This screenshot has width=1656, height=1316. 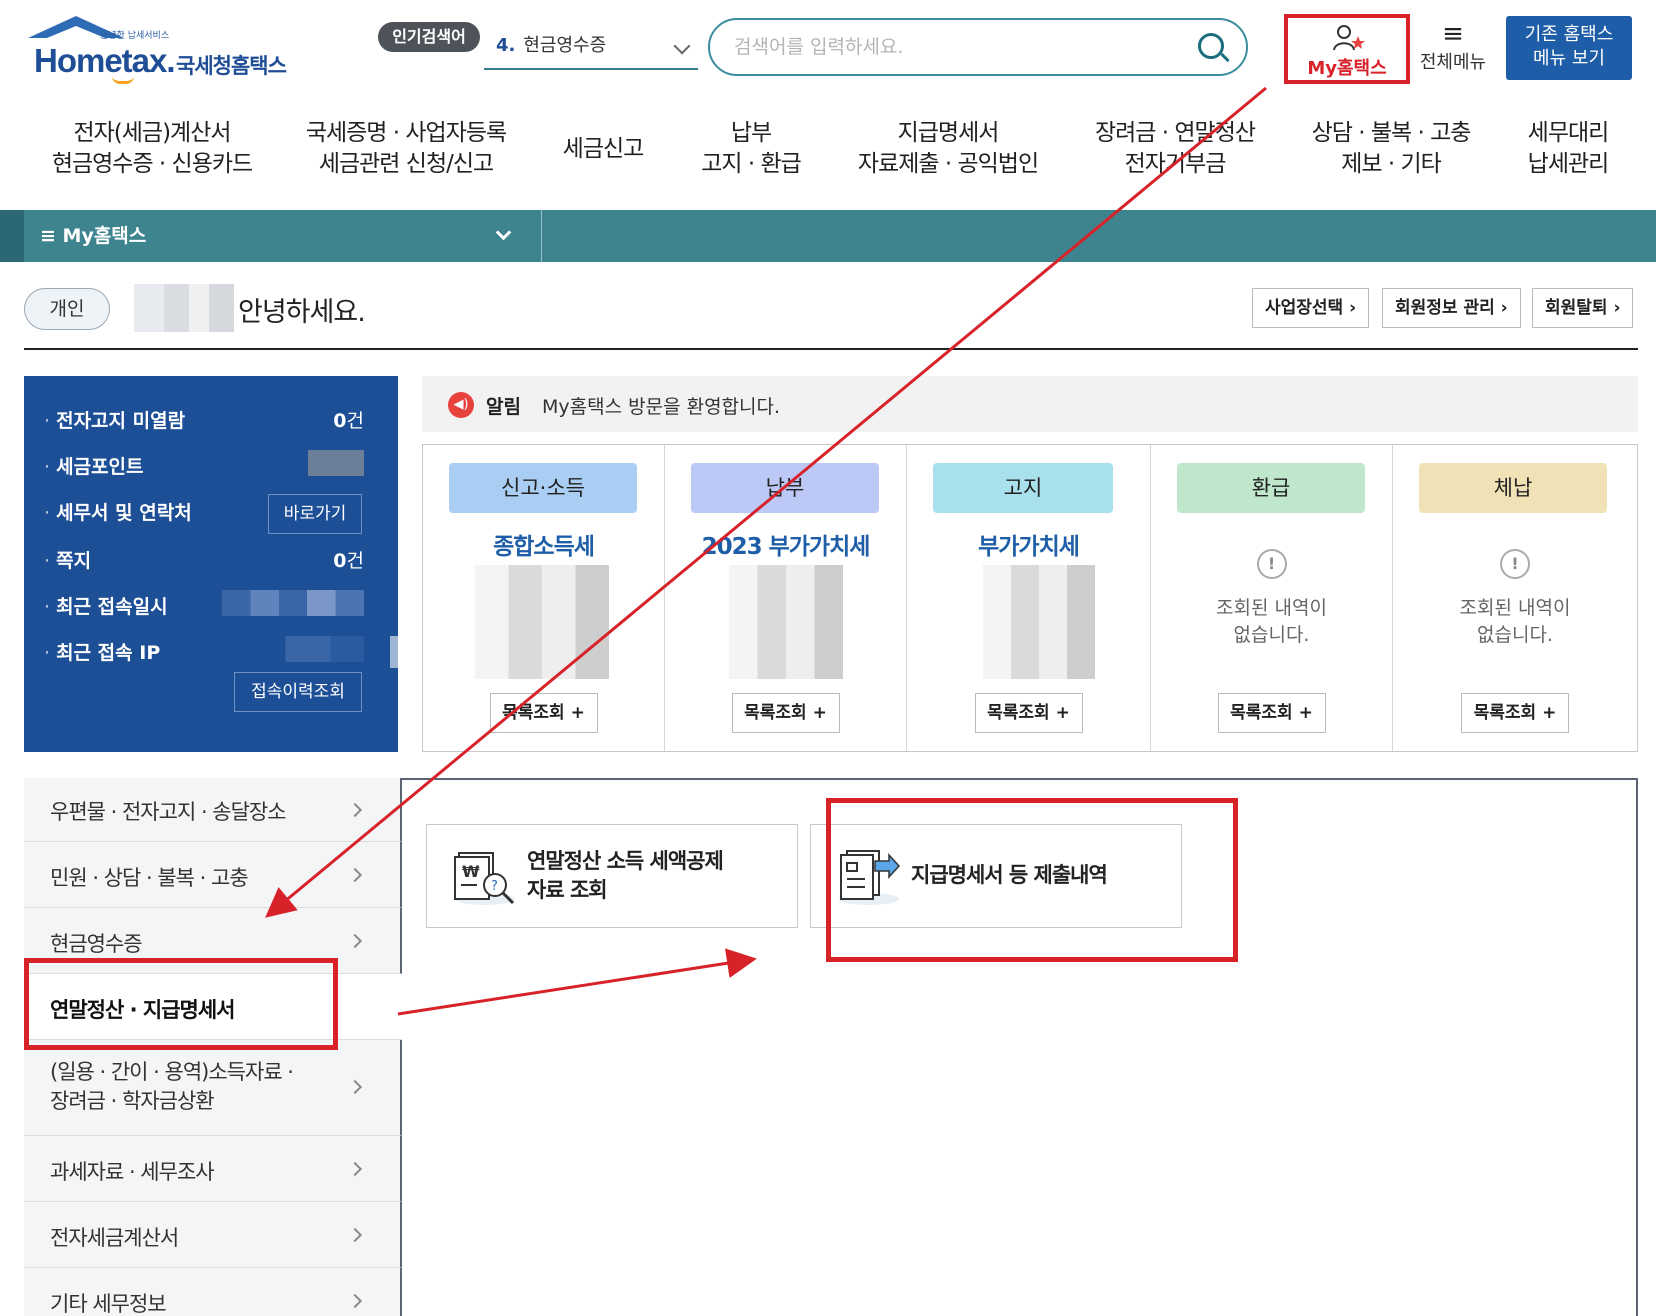 I want to click on side-item-label: 과세자료 · 세무조사, so click(x=132, y=1172).